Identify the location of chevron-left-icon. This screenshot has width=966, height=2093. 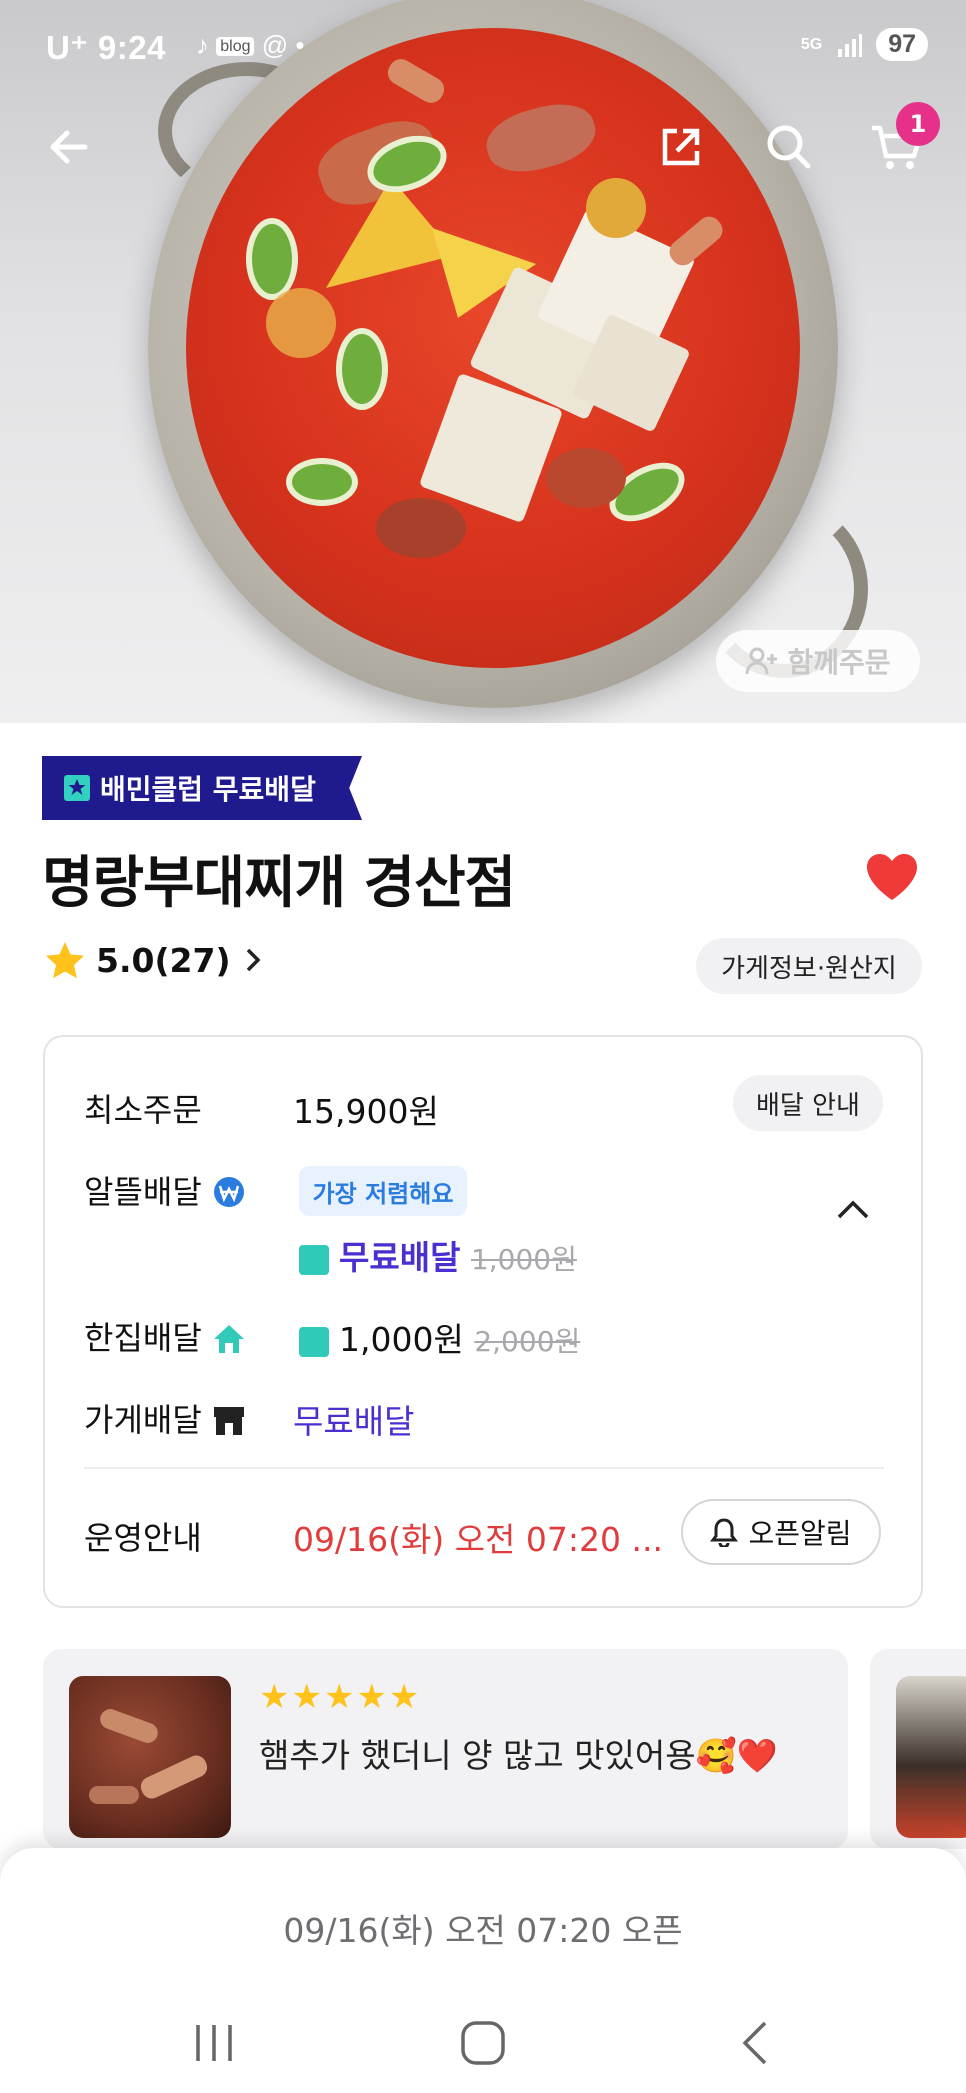
(754, 2043).